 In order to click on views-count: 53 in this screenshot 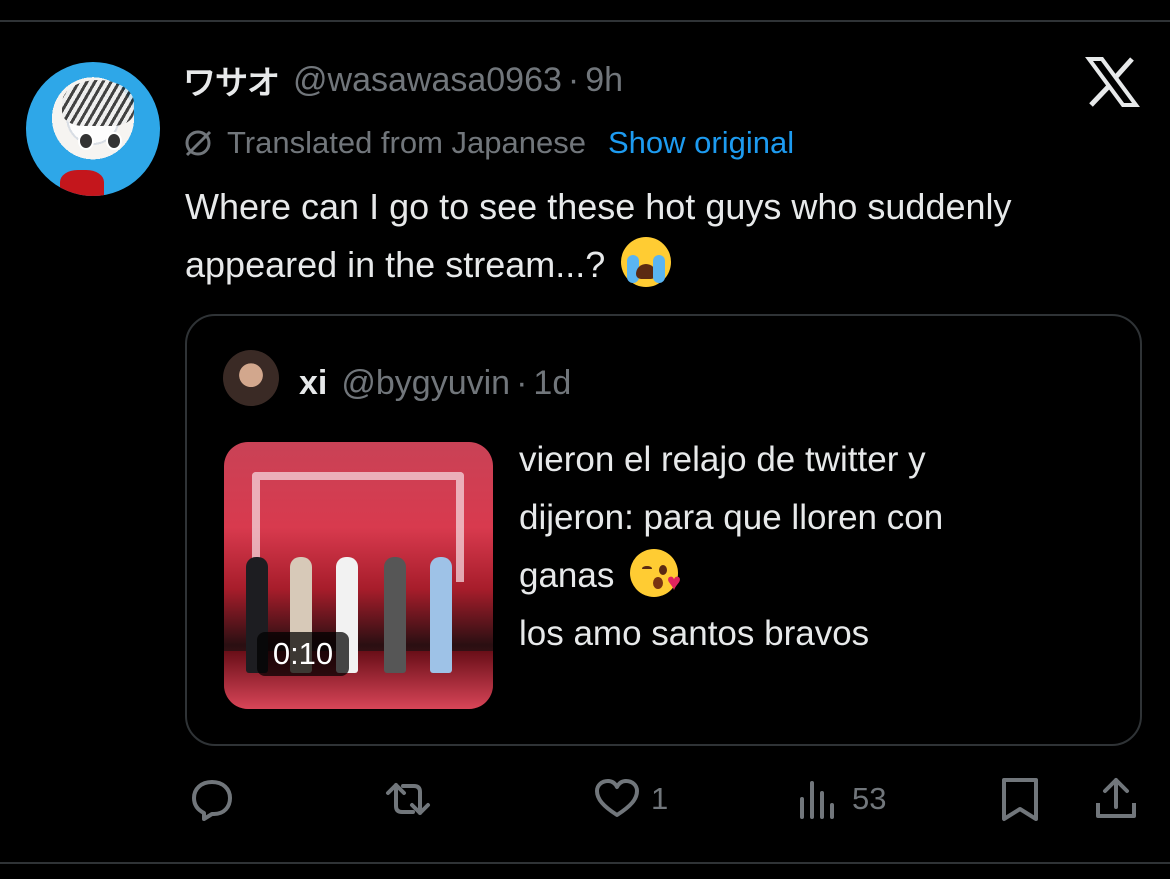, I will do `click(869, 798)`.